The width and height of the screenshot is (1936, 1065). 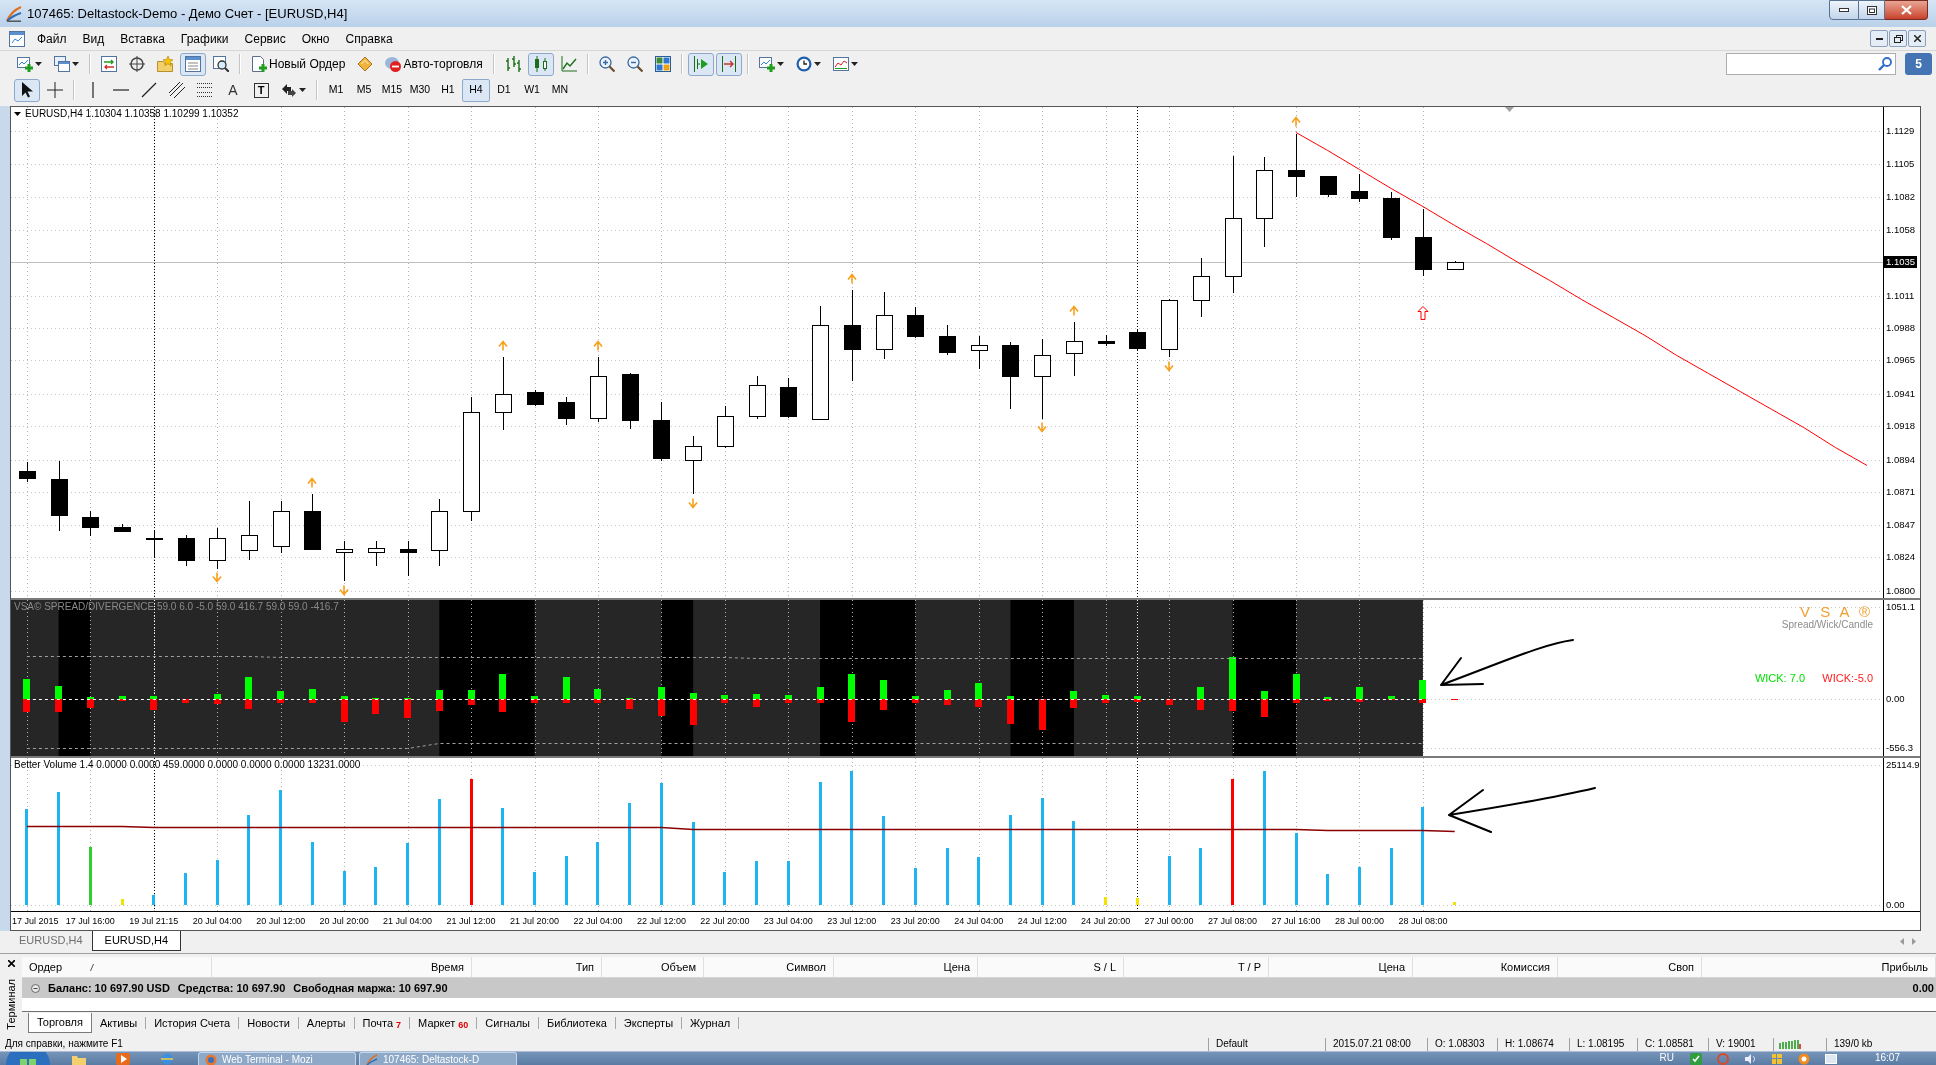 I want to click on menu-item: Файл, so click(x=52, y=38).